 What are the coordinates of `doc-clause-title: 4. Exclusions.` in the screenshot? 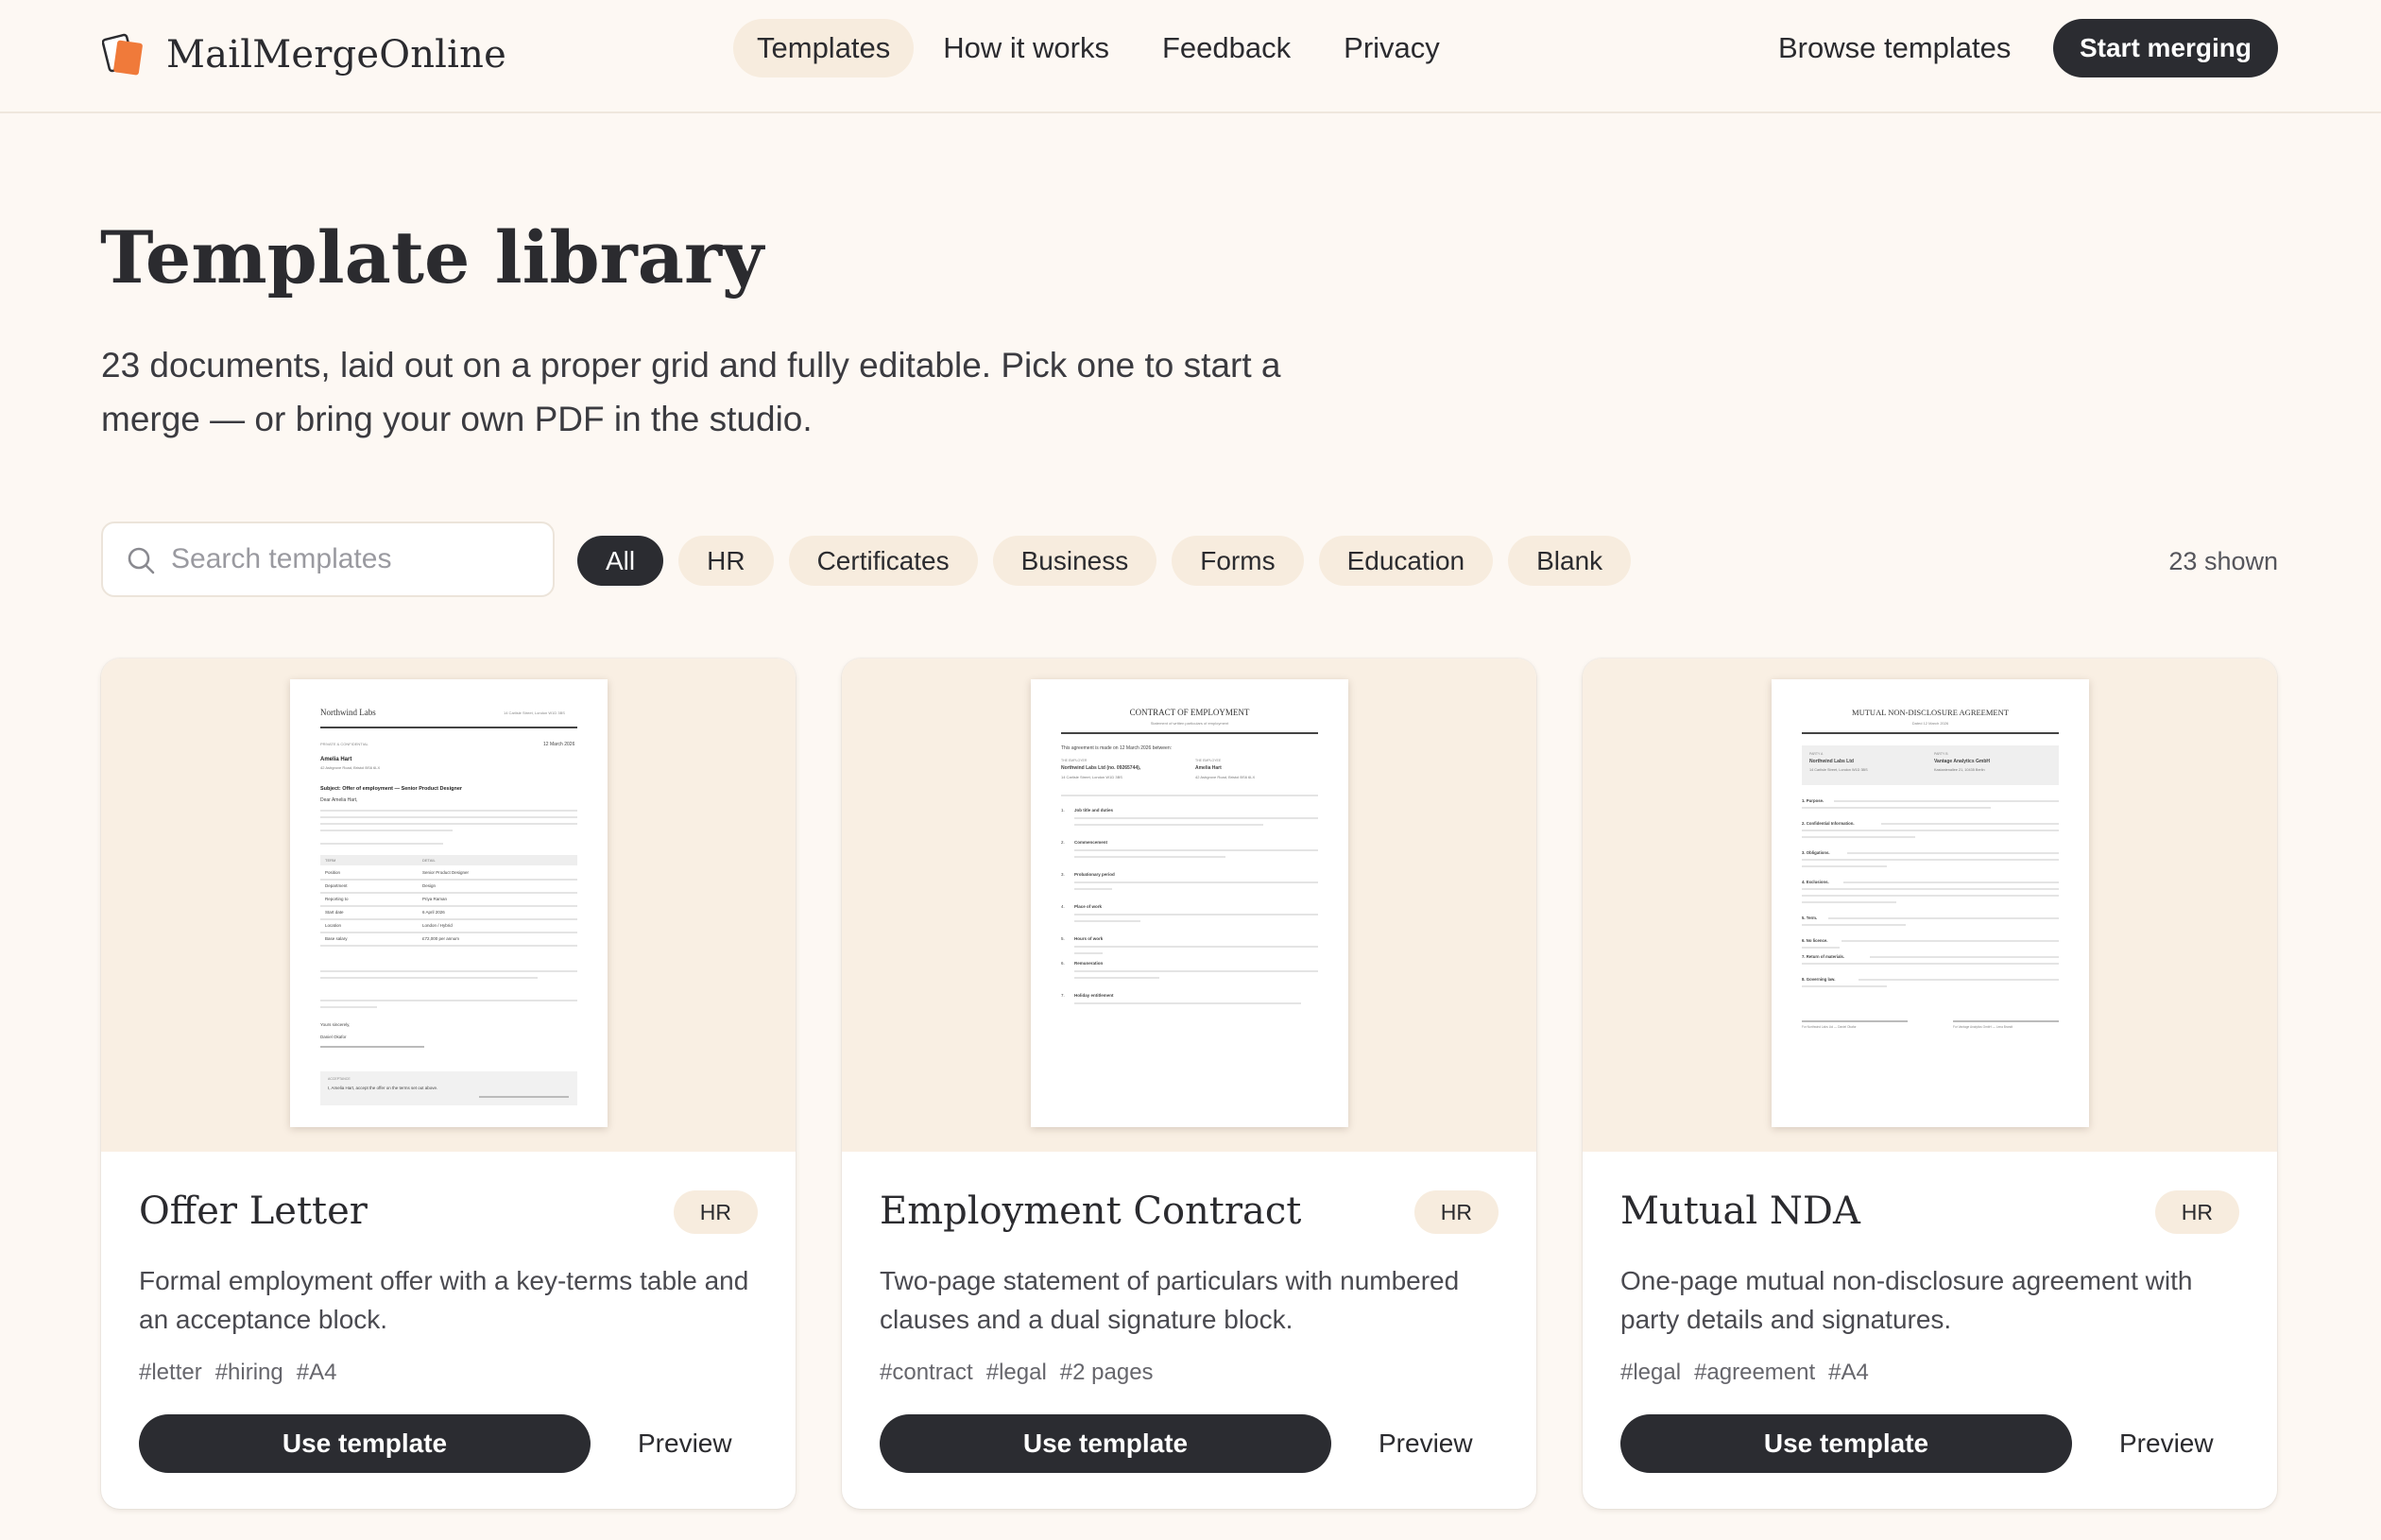 It's located at (1816, 882).